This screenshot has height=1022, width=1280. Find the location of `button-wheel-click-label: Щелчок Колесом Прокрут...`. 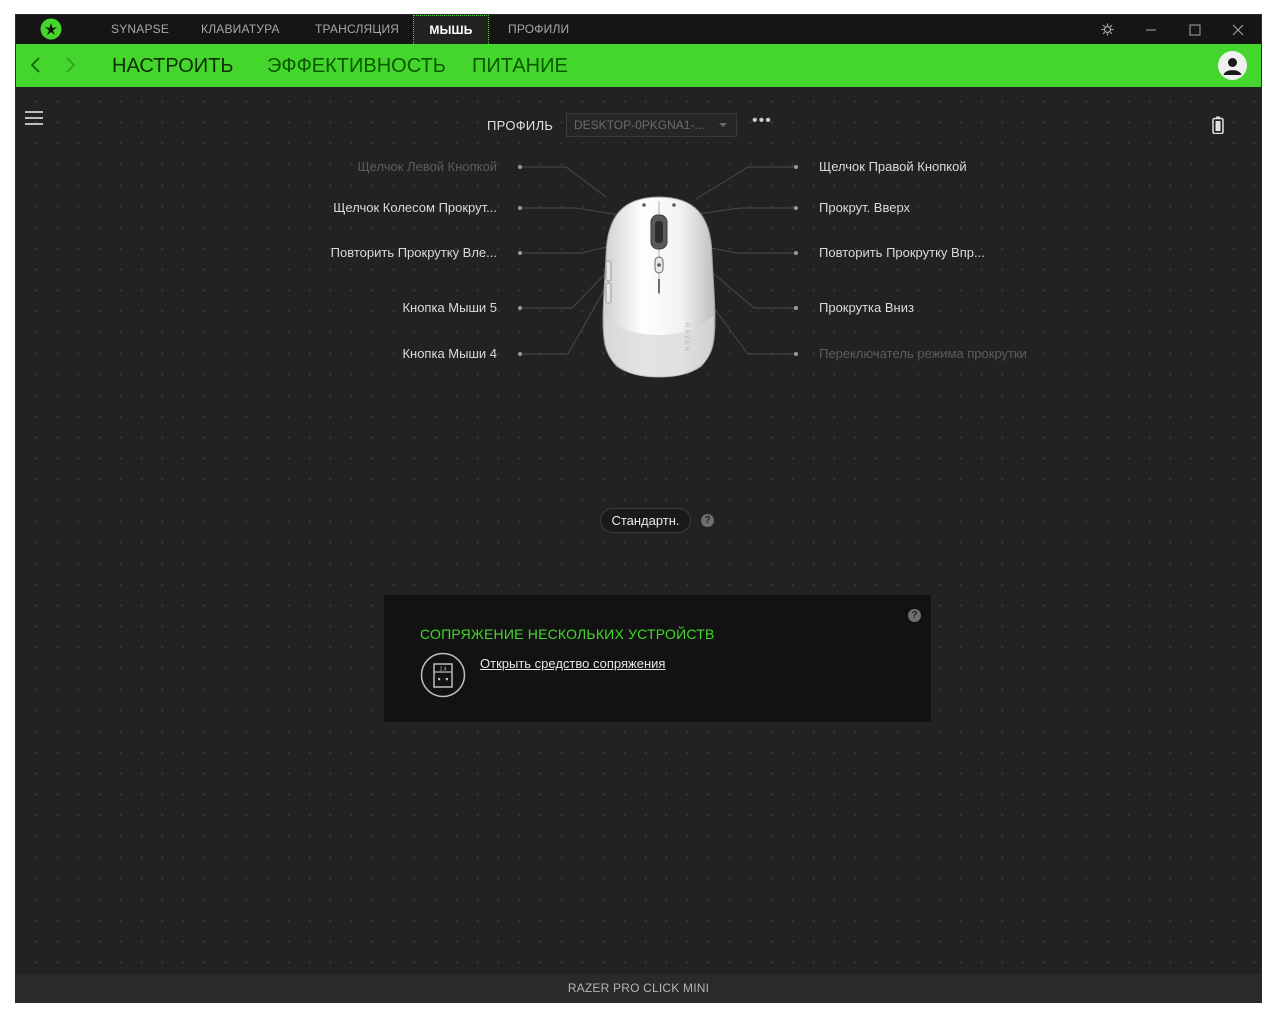

button-wheel-click-label: Щелчок Колесом Прокрут... is located at coordinates (415, 207).